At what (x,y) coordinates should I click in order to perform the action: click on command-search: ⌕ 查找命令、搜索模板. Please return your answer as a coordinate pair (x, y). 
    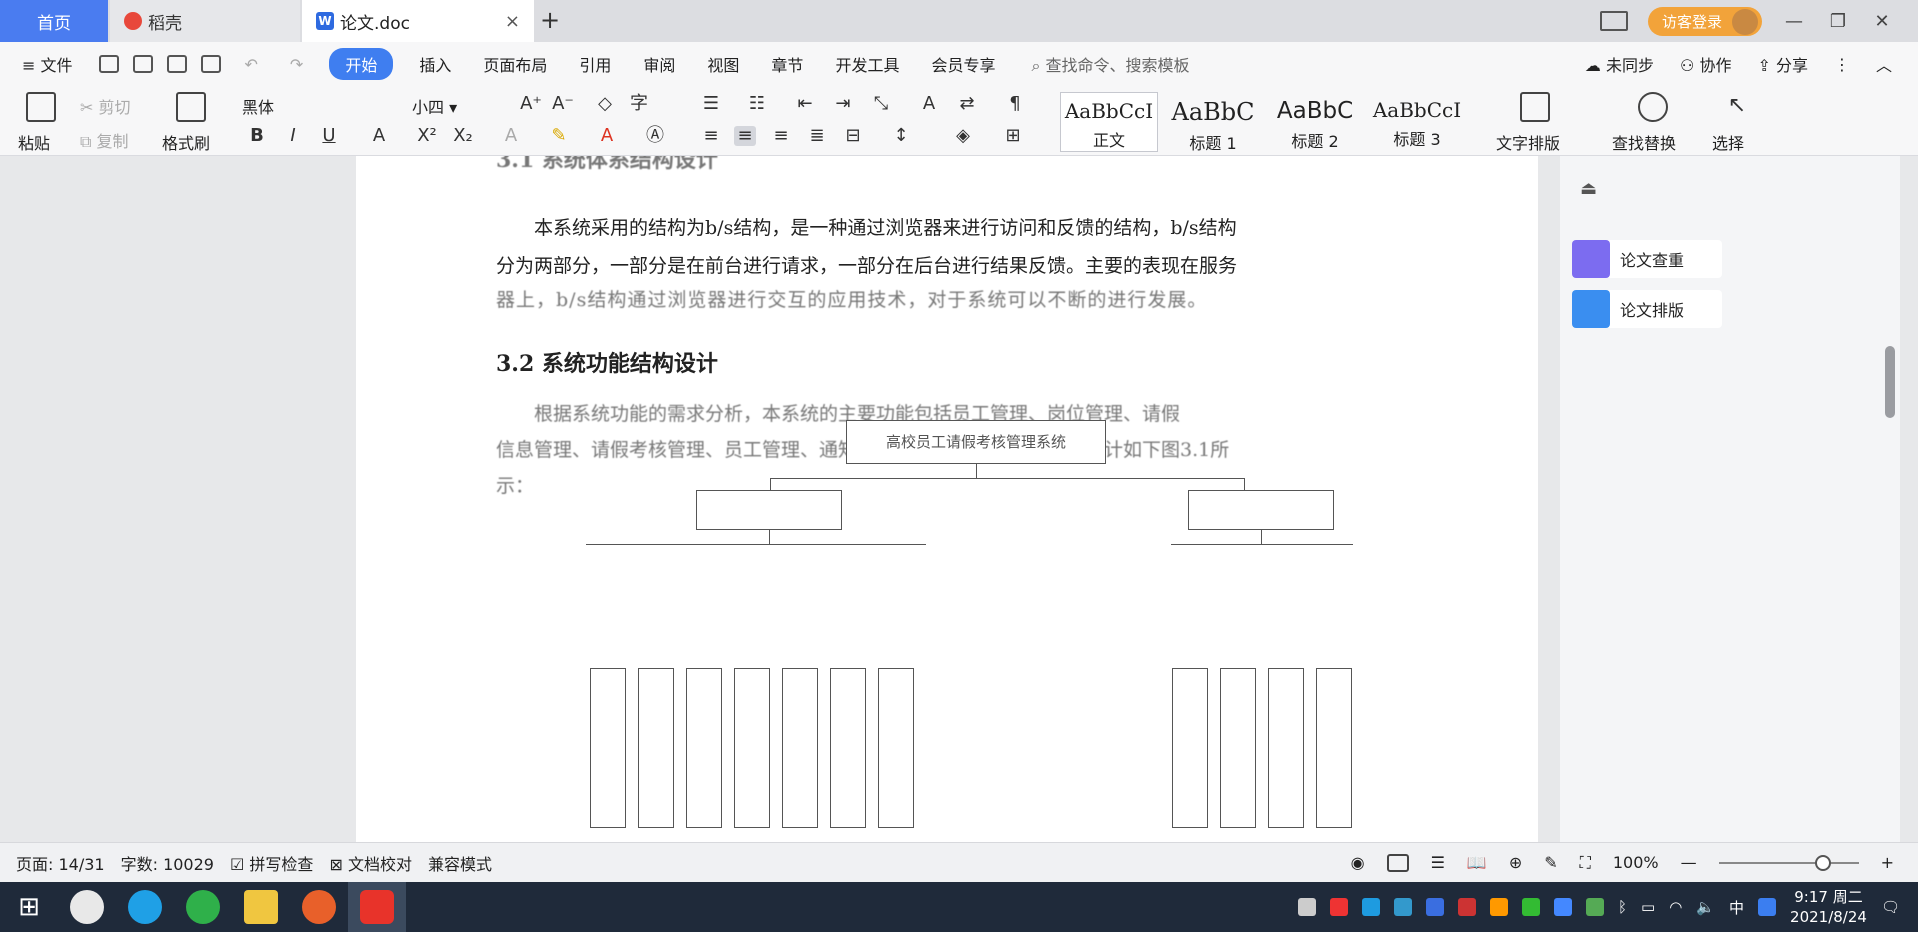
    Looking at the image, I should click on (1110, 64).